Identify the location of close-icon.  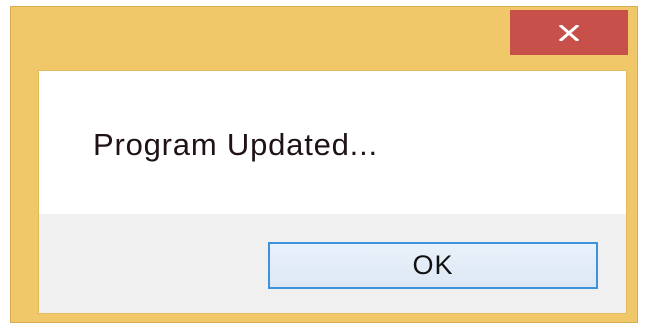
(569, 32).